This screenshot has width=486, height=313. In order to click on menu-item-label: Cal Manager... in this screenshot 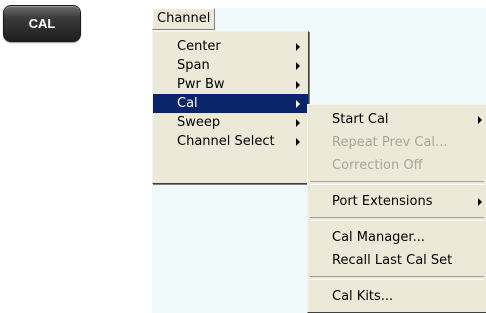, I will do `click(378, 237)`.